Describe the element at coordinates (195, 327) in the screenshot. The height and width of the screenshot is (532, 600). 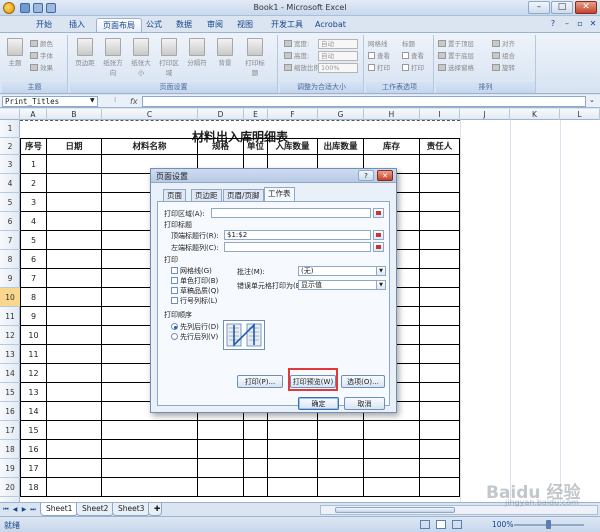
I see `down-then-over-radio: 先列后行(D)` at that location.